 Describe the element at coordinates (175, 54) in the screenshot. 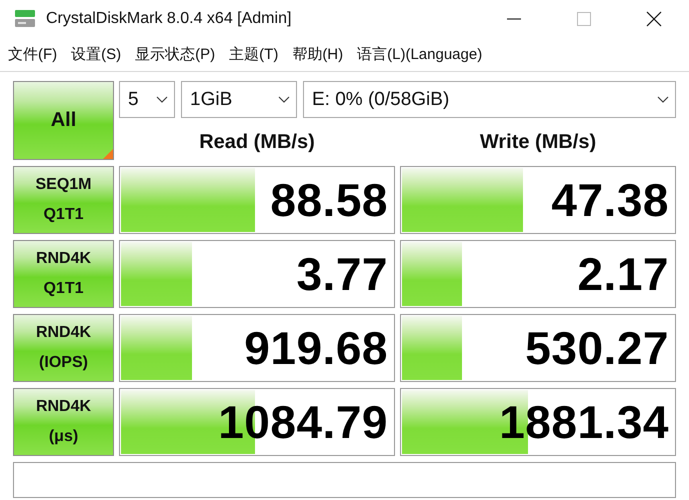

I see `menu-item: 显示状态(P)` at that location.